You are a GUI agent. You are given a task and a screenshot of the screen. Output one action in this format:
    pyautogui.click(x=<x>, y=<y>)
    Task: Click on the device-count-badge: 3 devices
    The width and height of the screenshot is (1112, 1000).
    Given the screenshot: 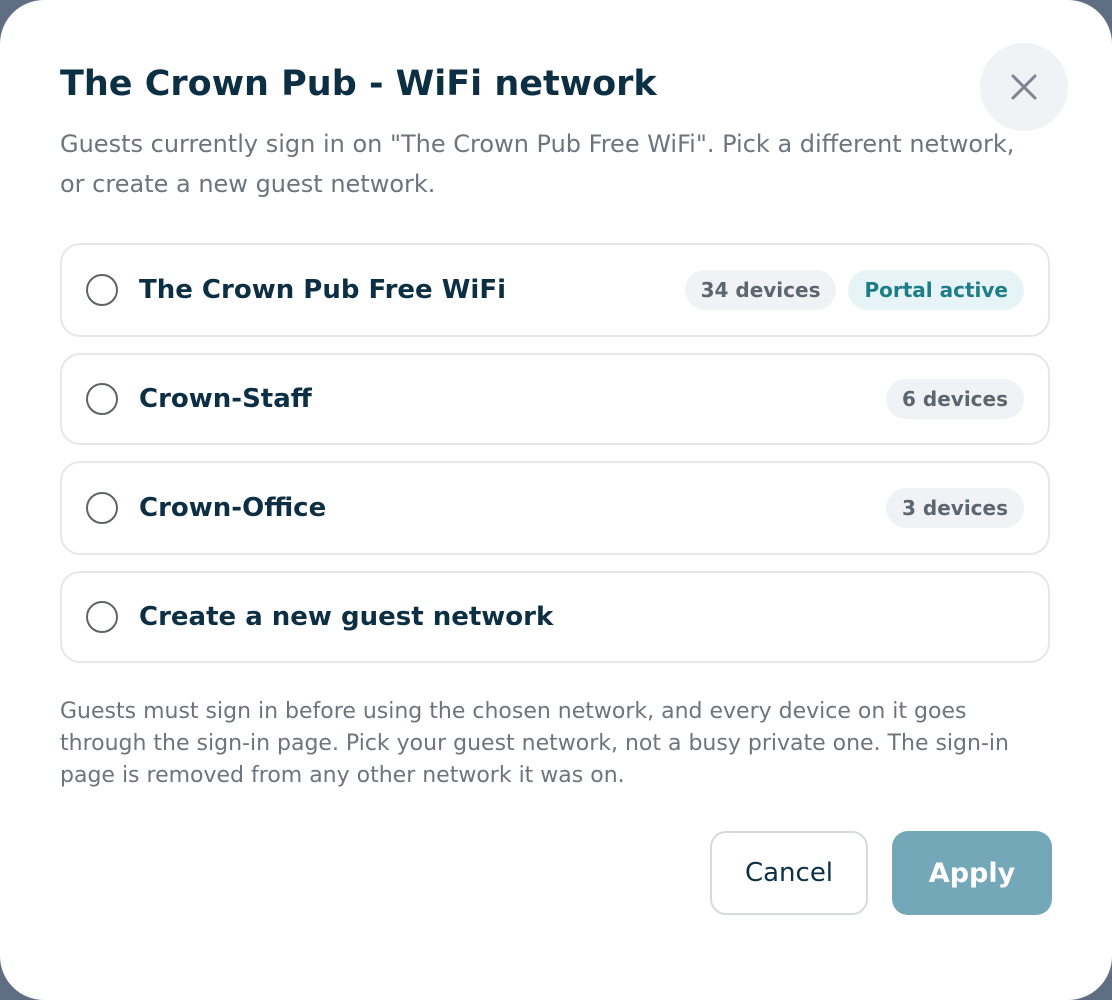 What is the action you would take?
    pyautogui.click(x=955, y=508)
    